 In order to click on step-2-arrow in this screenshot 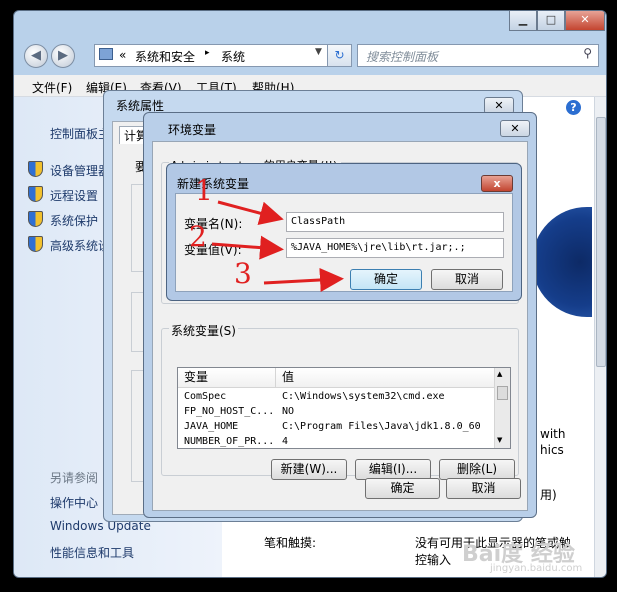, I will do `click(247, 247)`.